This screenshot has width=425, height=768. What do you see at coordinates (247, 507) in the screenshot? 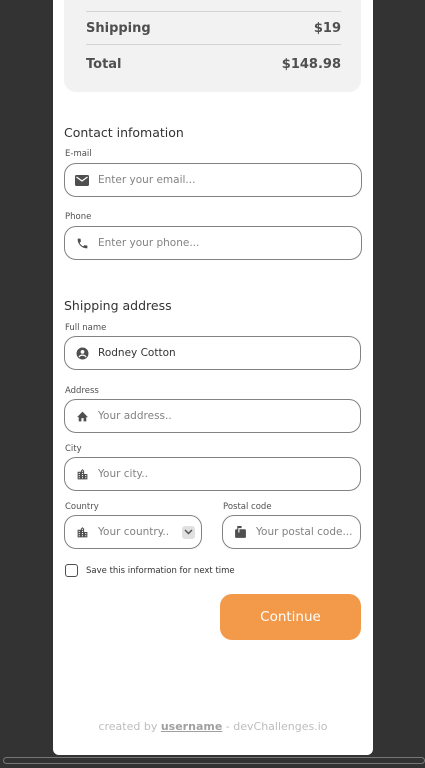
I see `postal-label: Postal code` at bounding box center [247, 507].